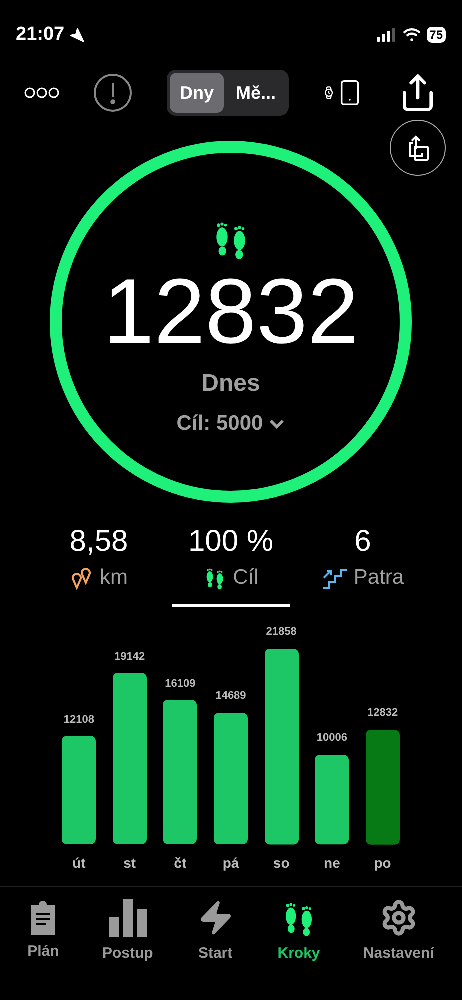 This screenshot has width=462, height=1000. I want to click on more-icon, so click(42, 93).